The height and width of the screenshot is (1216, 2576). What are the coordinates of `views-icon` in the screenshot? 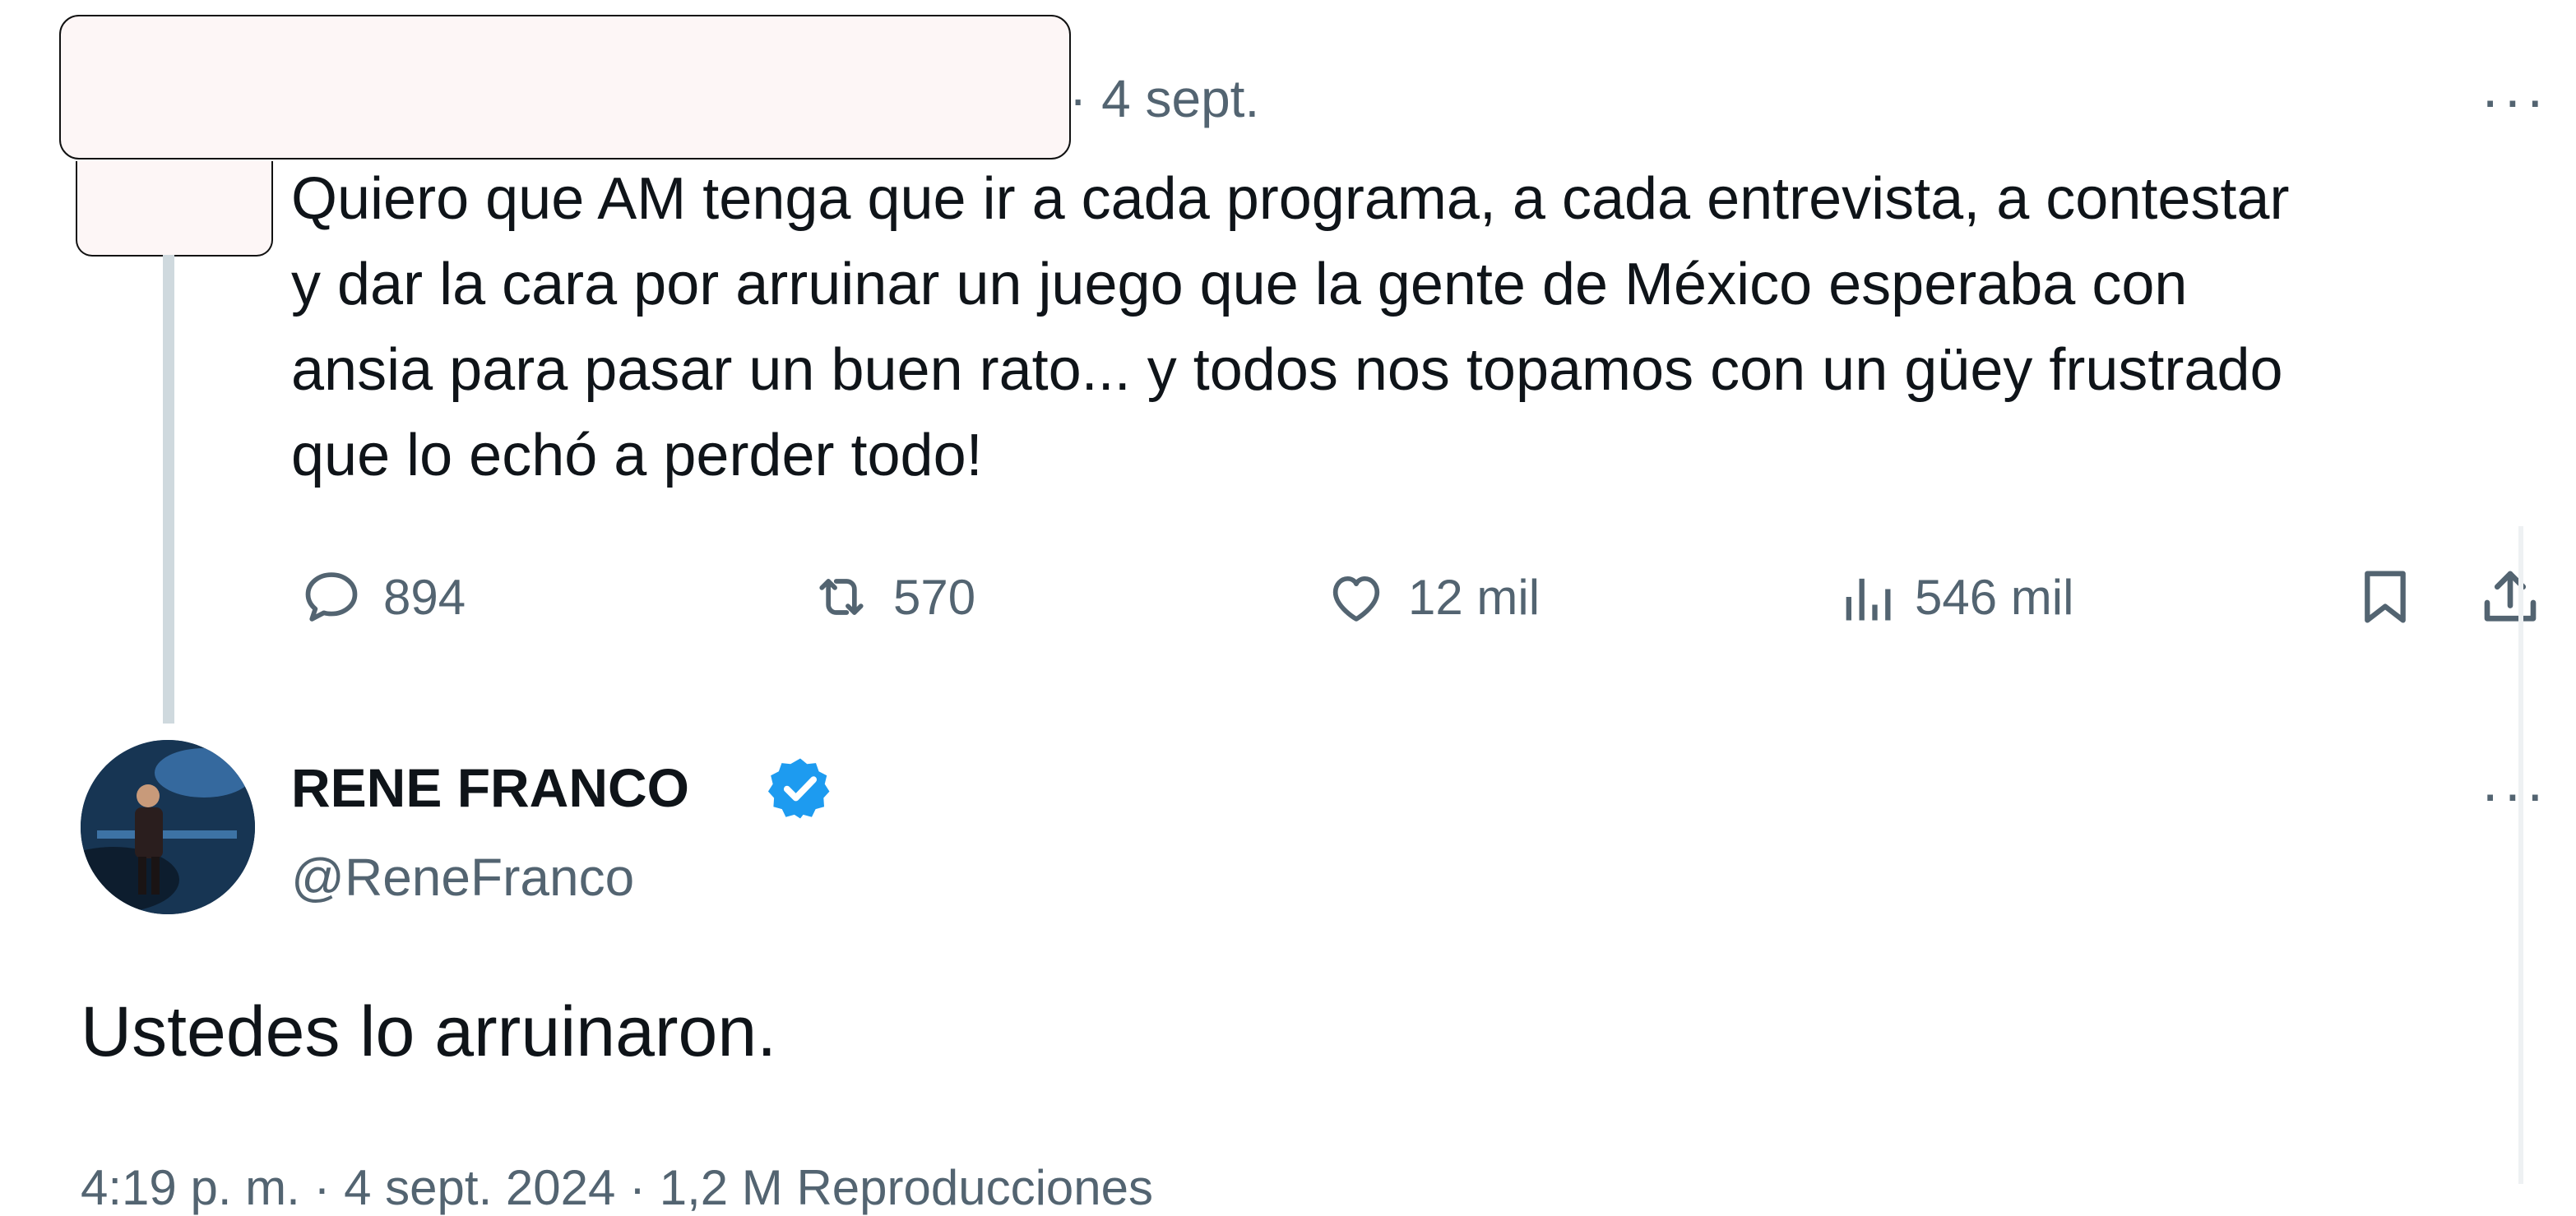 It's located at (1869, 599).